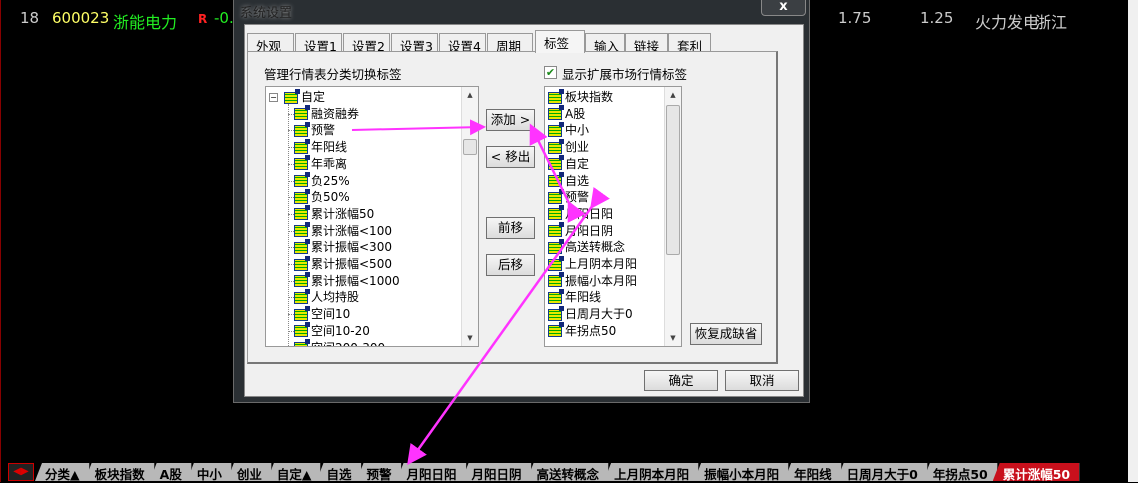  What do you see at coordinates (937, 18) in the screenshot?
I see `value-2: 1.25` at bounding box center [937, 18].